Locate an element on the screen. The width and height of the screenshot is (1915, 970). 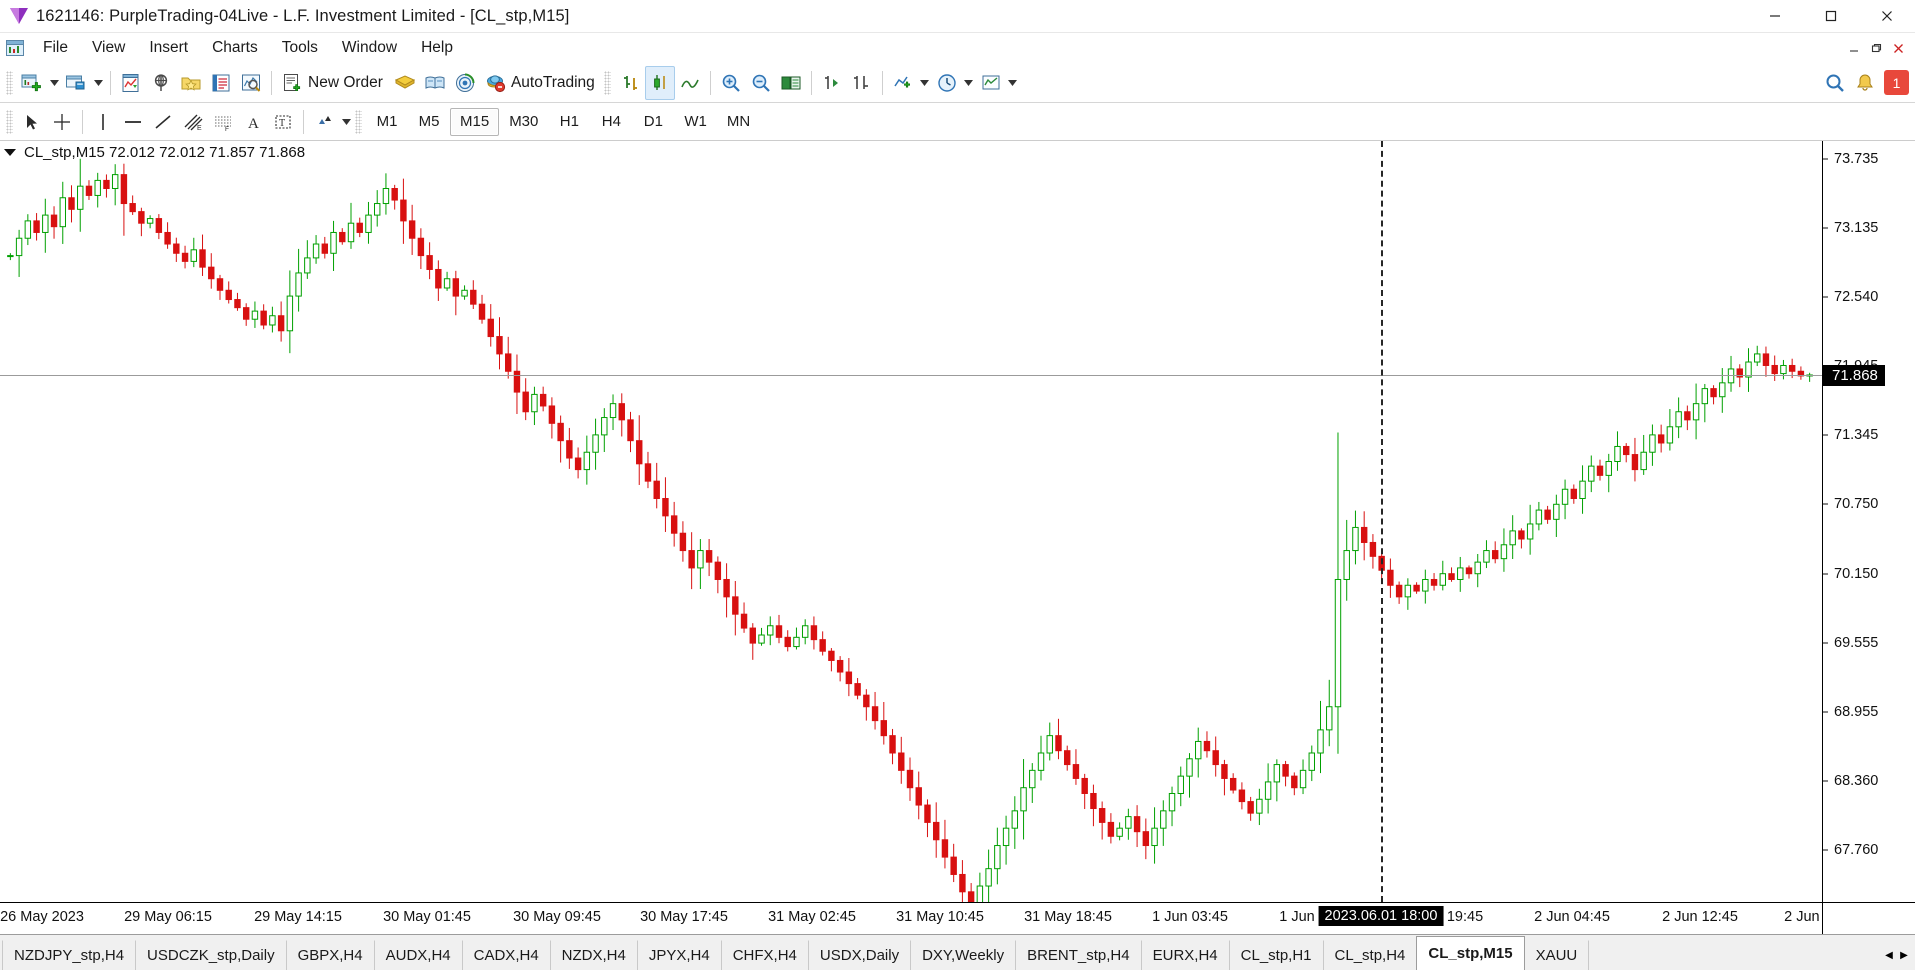
window-close-button is located at coordinates (1887, 16).